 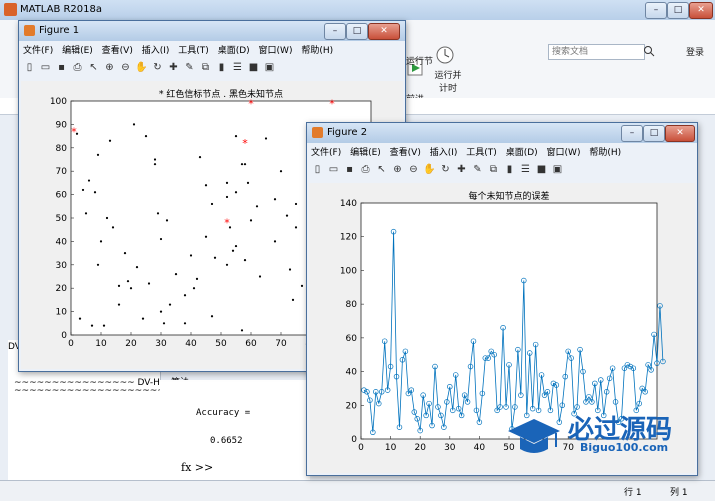 What do you see at coordinates (448, 81) in the screenshot?
I see `run-and-time-label: 运行并 计时` at bounding box center [448, 81].